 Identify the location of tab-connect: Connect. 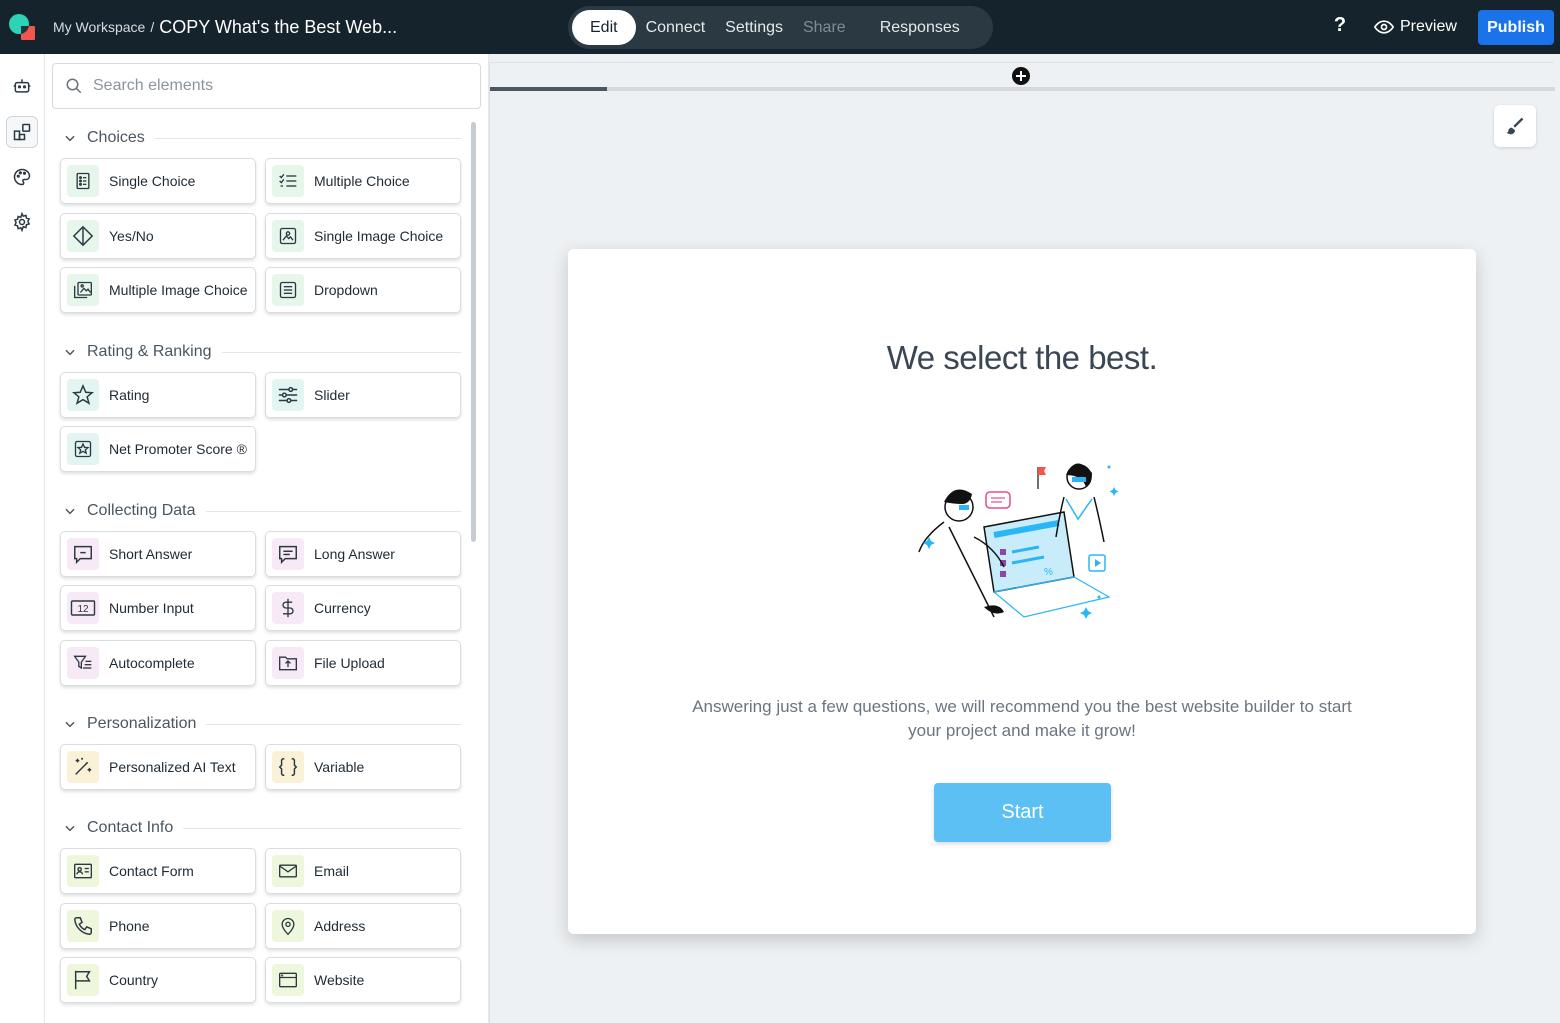
(676, 27).